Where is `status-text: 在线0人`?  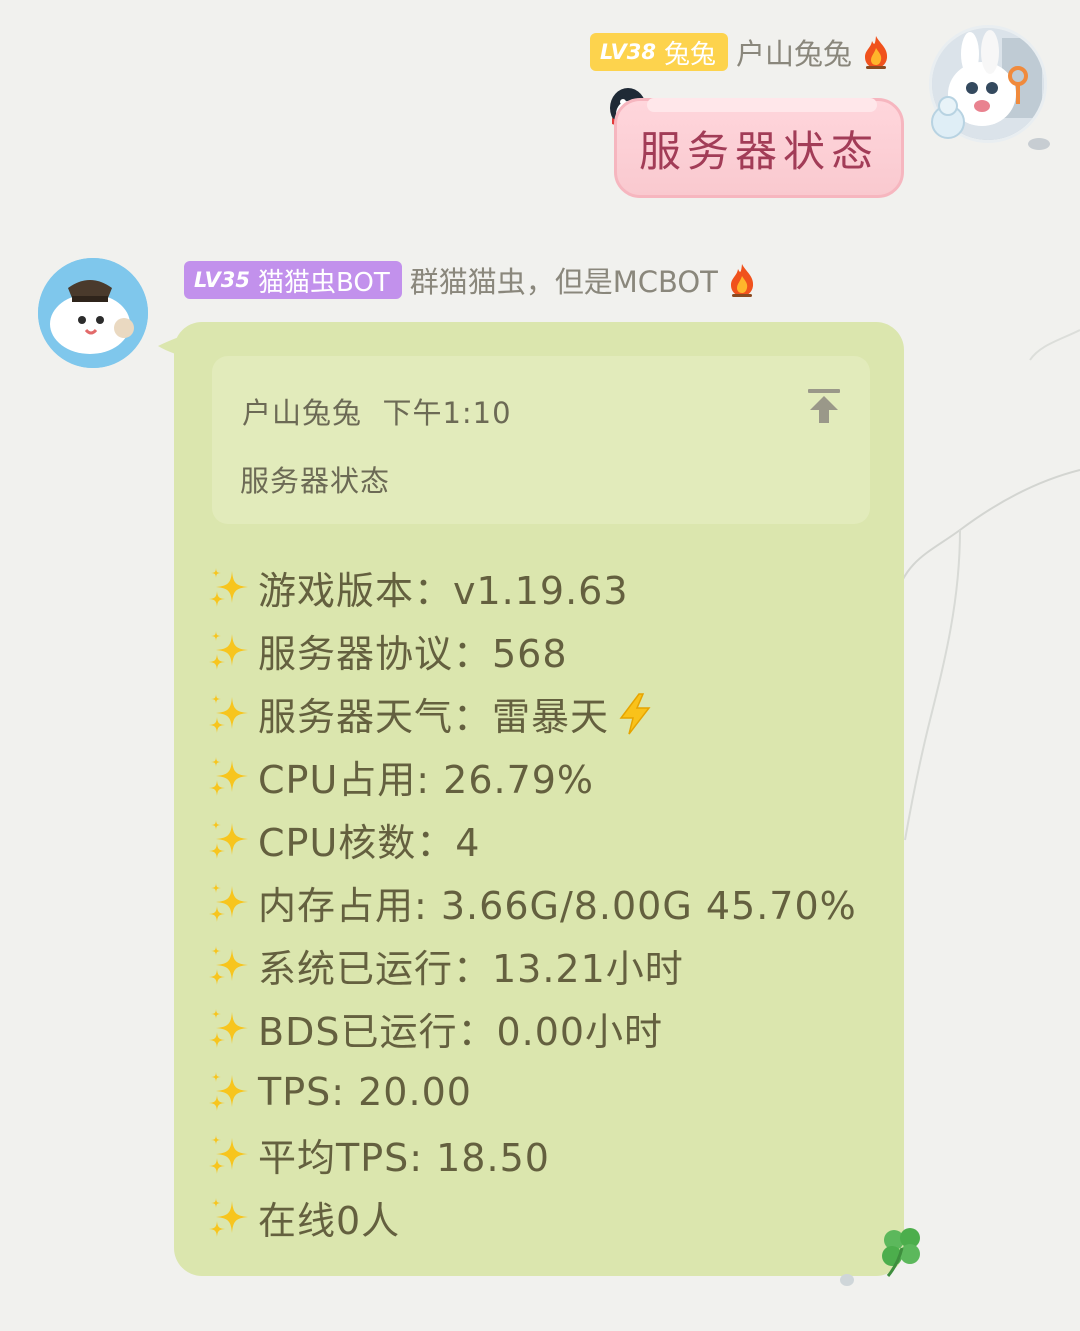
status-text: 在线0人 is located at coordinates (329, 1221).